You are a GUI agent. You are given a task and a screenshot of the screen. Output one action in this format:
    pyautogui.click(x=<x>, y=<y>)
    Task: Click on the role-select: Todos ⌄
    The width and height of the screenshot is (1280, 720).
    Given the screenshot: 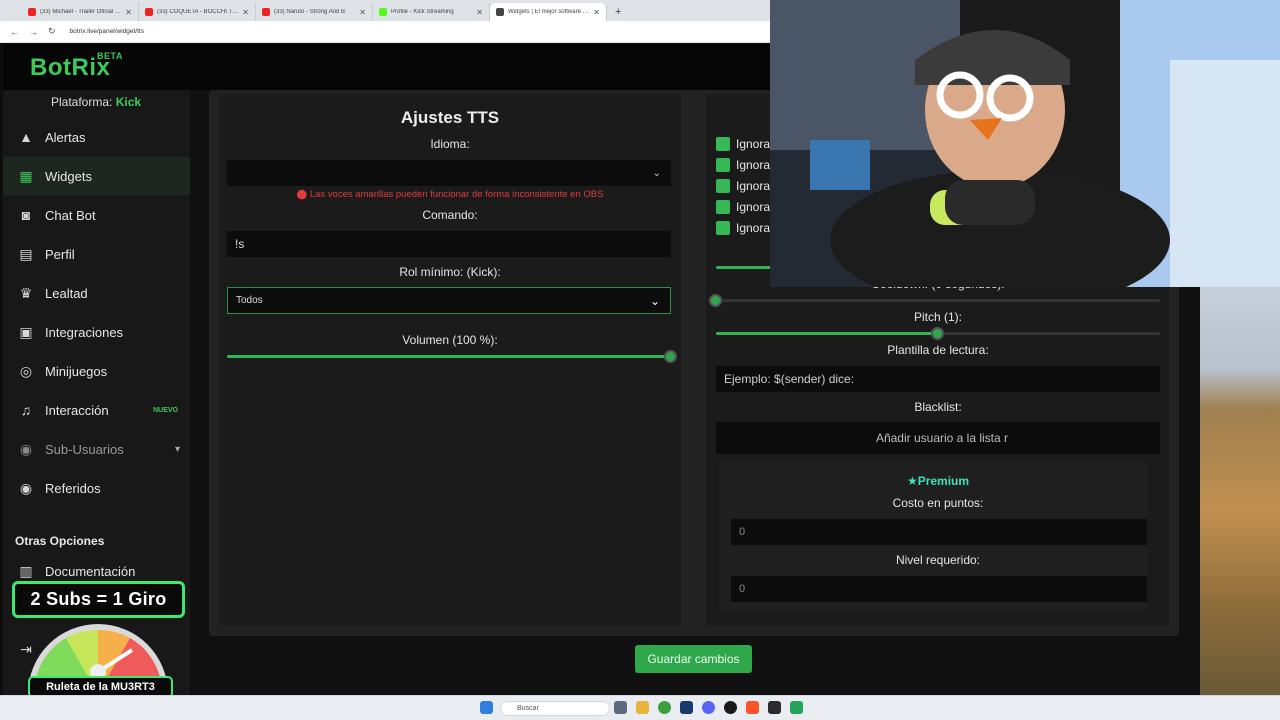 What is the action you would take?
    pyautogui.click(x=449, y=300)
    